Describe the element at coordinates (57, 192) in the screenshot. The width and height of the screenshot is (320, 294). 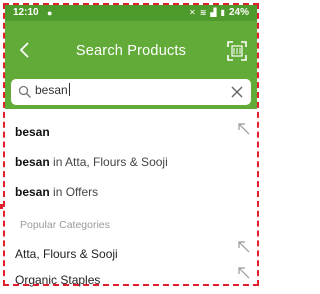
I see `suggestion-text: besan in Offers` at that location.